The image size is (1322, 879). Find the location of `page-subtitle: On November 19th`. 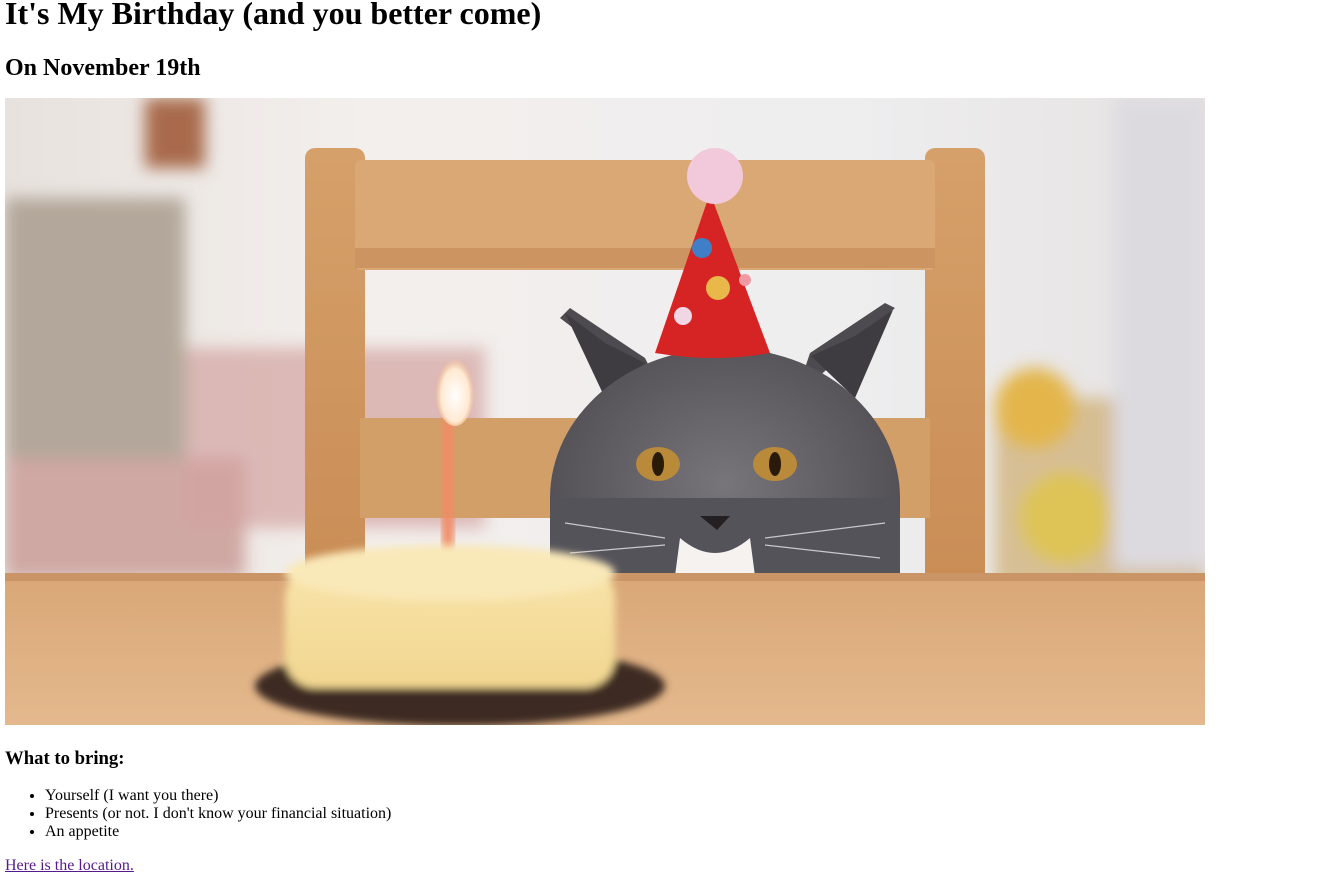

page-subtitle: On November 19th is located at coordinates (103, 68).